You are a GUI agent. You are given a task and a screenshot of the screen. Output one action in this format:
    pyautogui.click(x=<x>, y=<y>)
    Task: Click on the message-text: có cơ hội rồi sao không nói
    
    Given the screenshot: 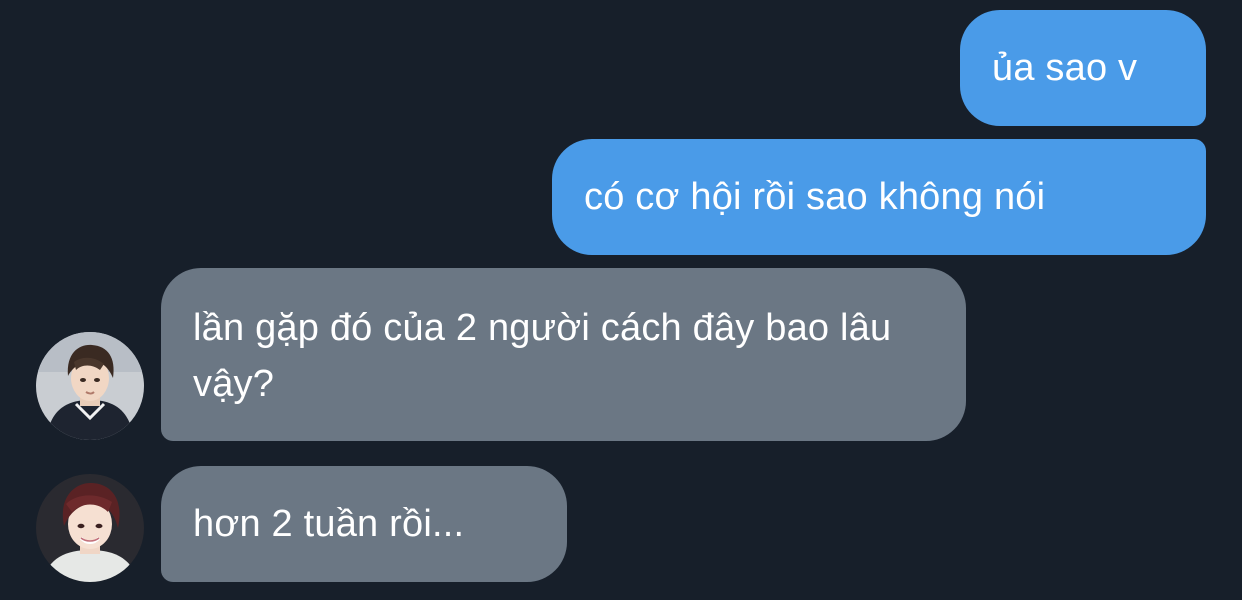 What is the action you would take?
    pyautogui.click(x=815, y=197)
    